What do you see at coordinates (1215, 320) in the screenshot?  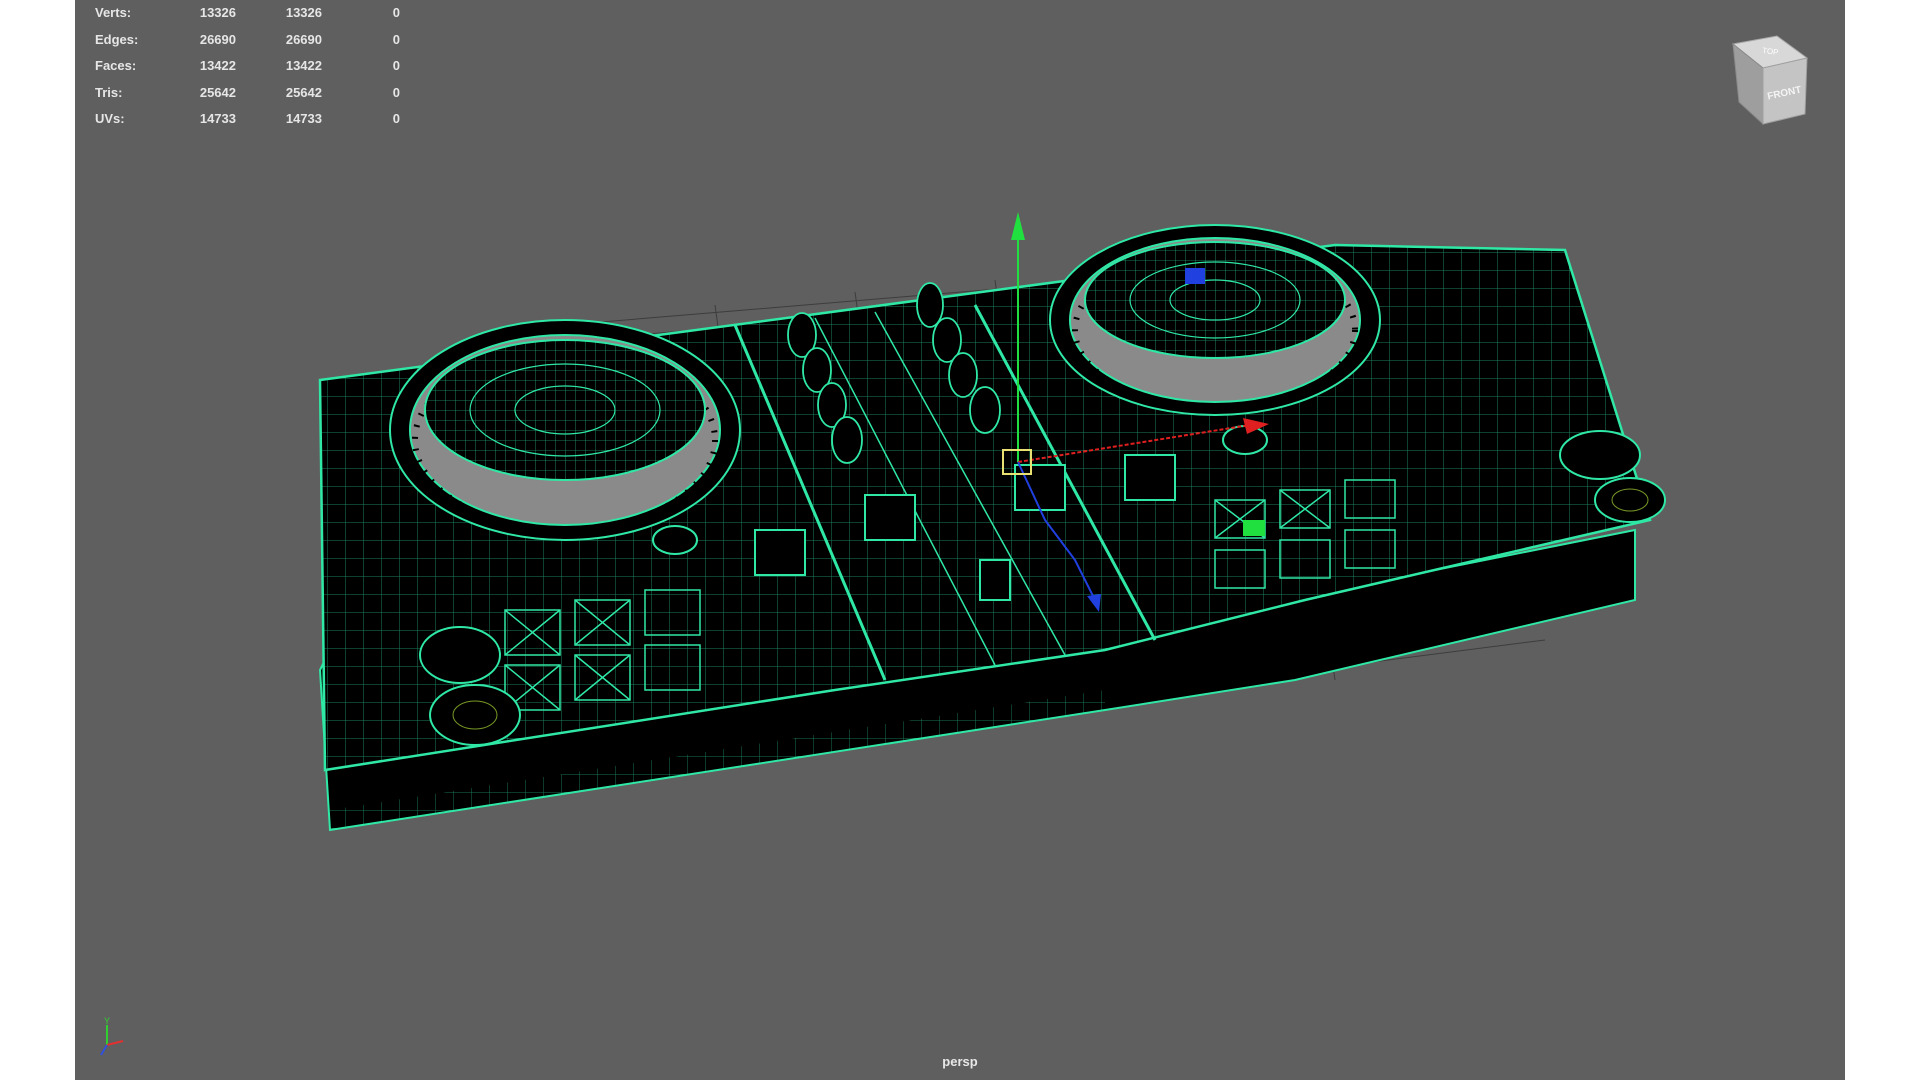 I see `right-jog-wheel` at bounding box center [1215, 320].